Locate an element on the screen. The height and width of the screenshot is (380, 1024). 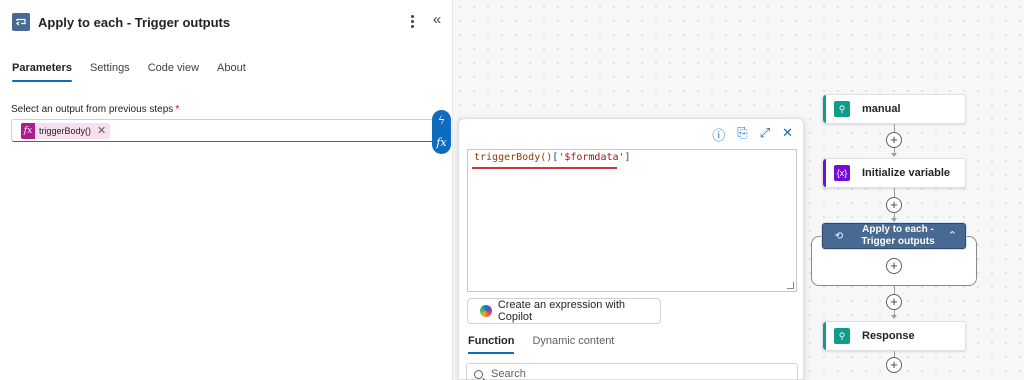
loop-icon: ⟲ is located at coordinates (839, 236).